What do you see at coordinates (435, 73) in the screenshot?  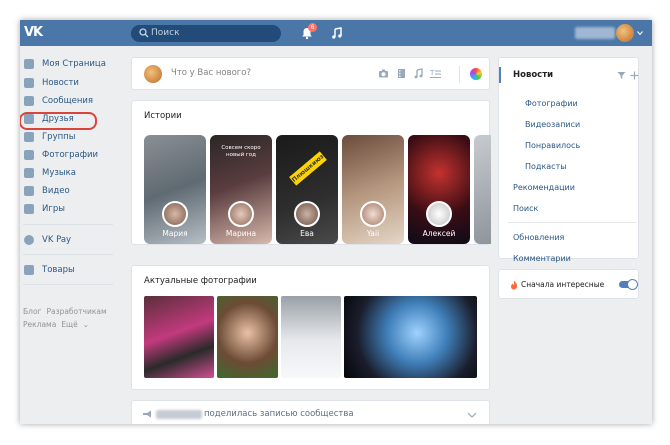 I see `article-icon: T` at bounding box center [435, 73].